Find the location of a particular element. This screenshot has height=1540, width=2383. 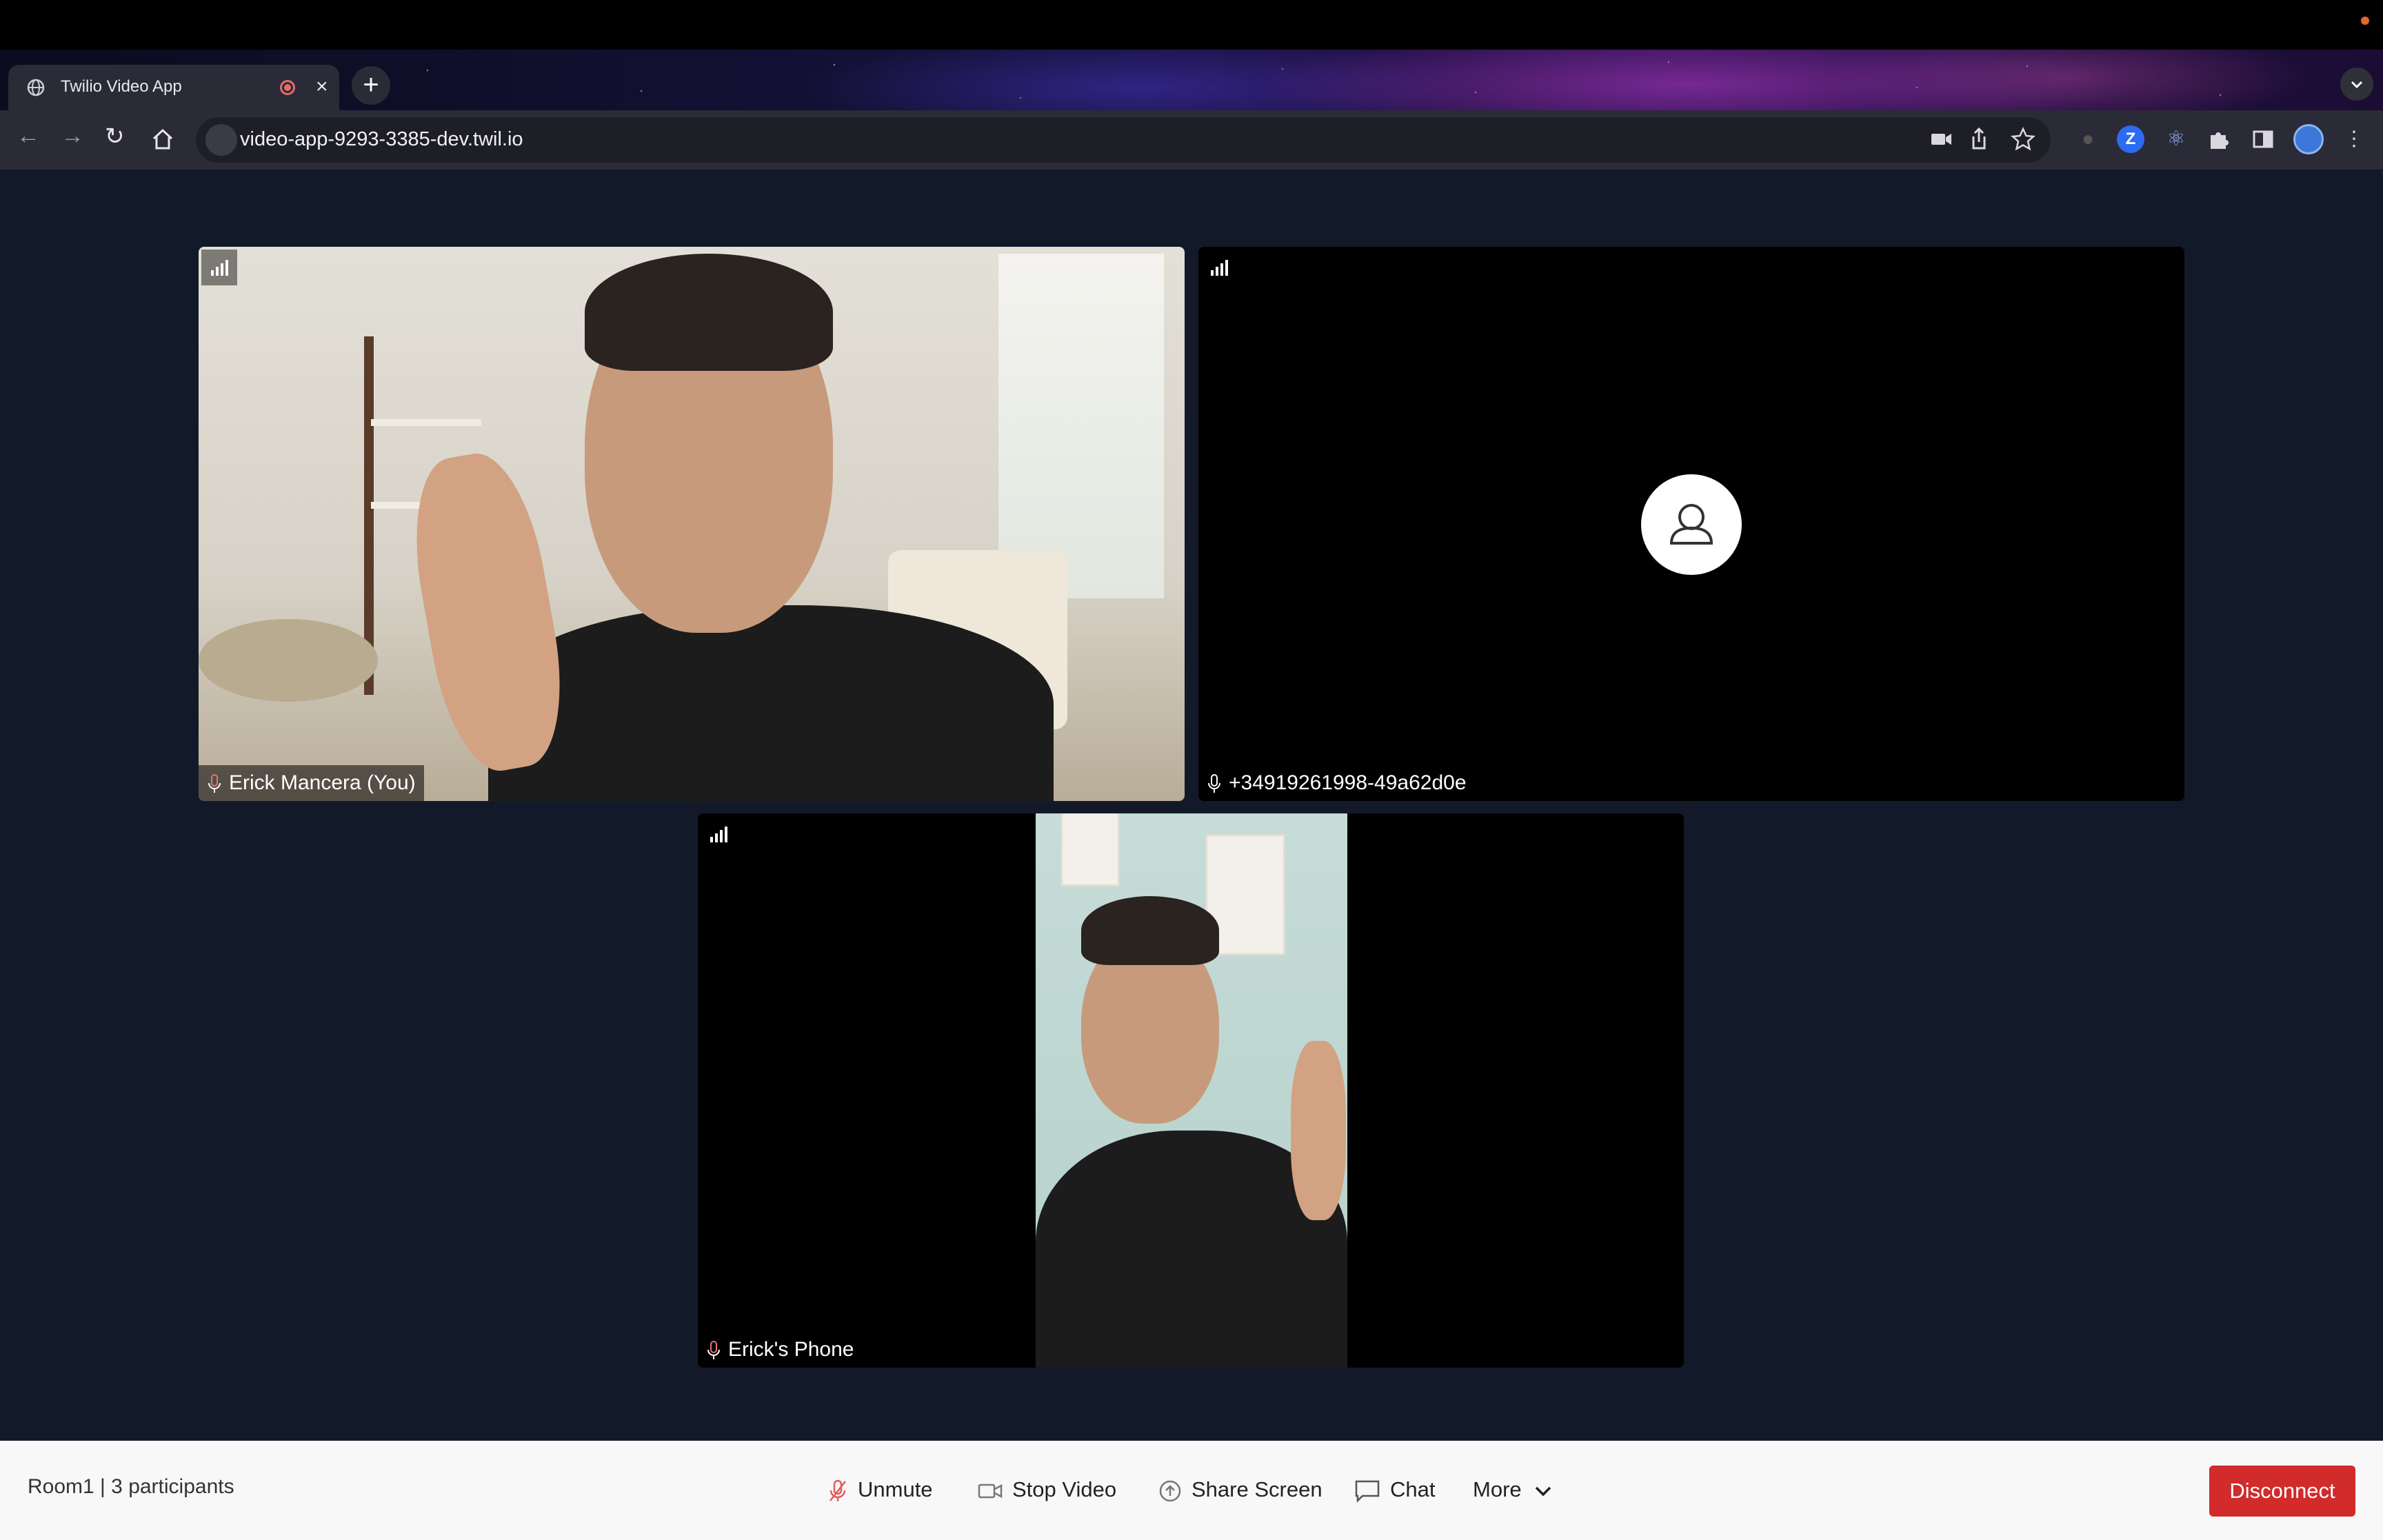

extension-z-icon: Z is located at coordinates (2130, 139).